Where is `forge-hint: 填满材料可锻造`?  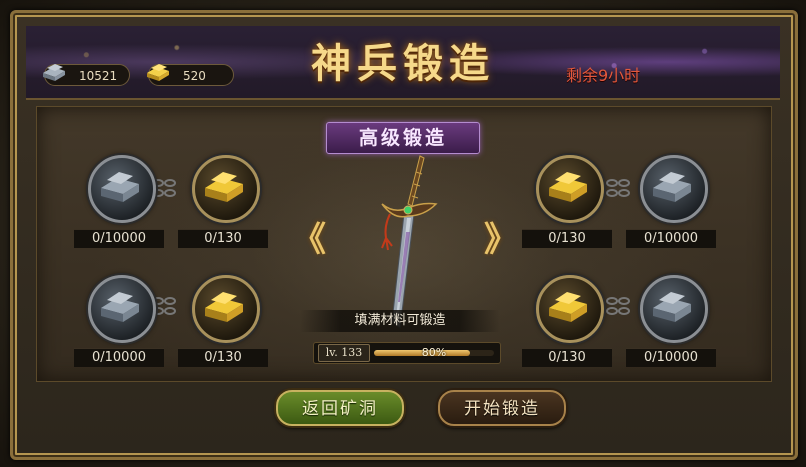
forge-hint: 填满材料可锻造 is located at coordinates (400, 321).